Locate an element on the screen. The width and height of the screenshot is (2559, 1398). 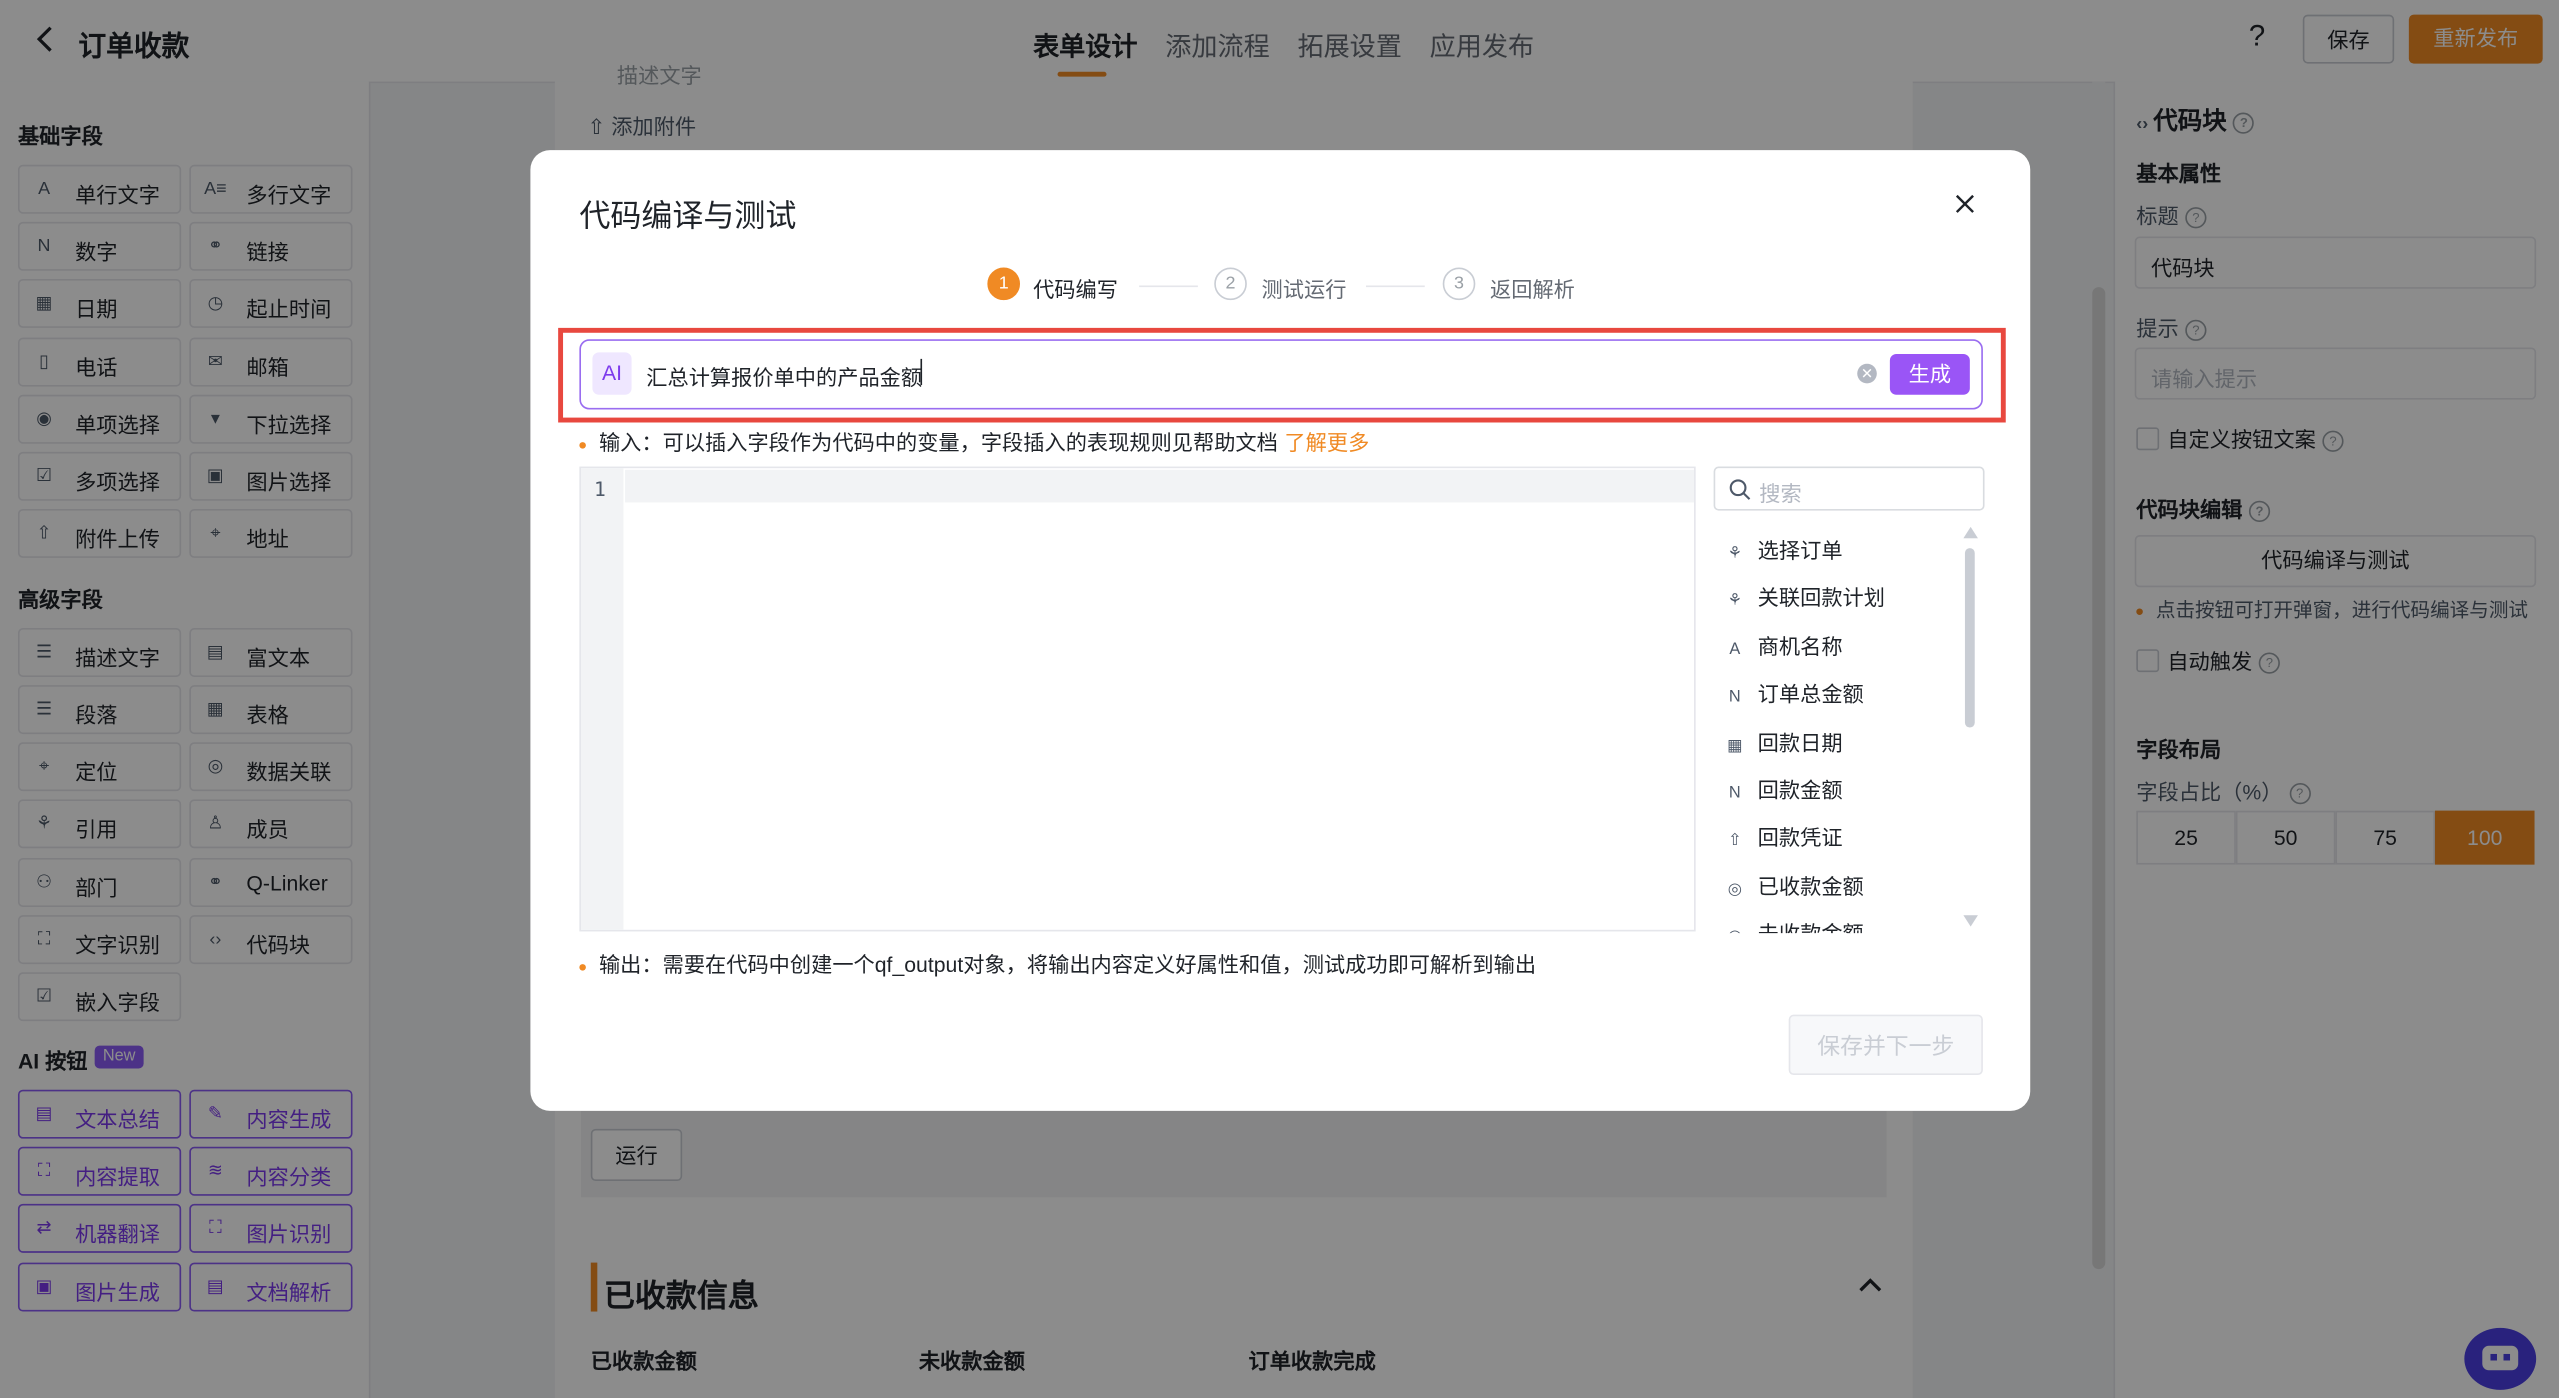
step-2-circle: 2 is located at coordinates (1230, 284).